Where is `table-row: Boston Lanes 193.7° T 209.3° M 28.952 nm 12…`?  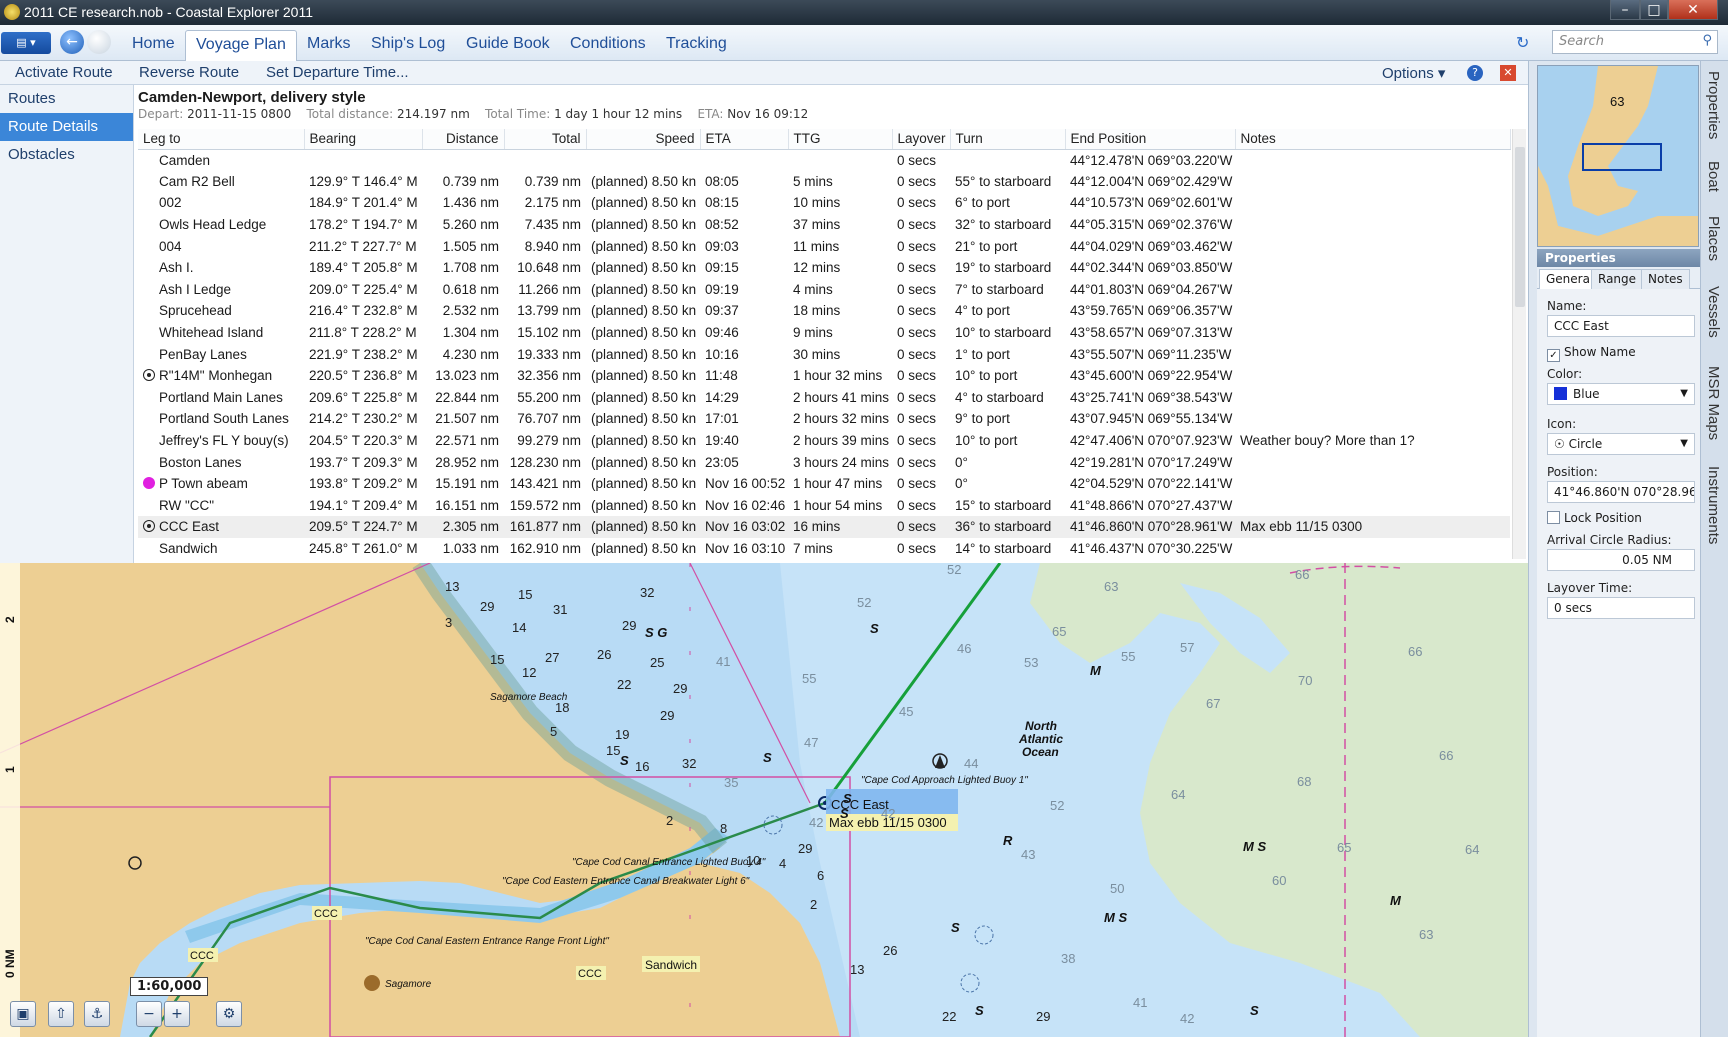
table-row: Boston Lanes 193.7° T 209.3° M 28.952 nm 12… is located at coordinates (824, 462).